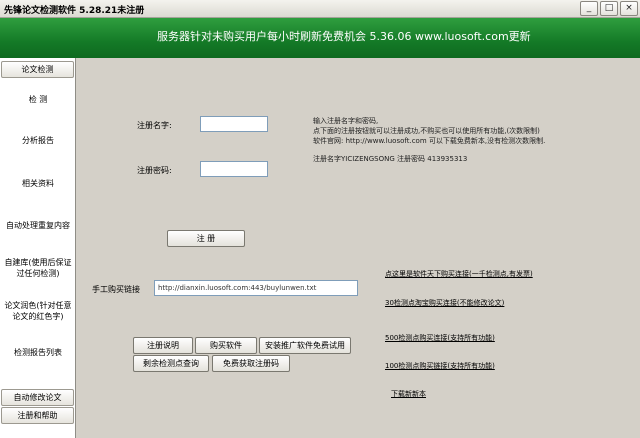 This screenshot has height=438, width=640. What do you see at coordinates (38, 268) in the screenshot?
I see `sidebar-item-custom-library: 自建库(使用后保证过任何检测)` at bounding box center [38, 268].